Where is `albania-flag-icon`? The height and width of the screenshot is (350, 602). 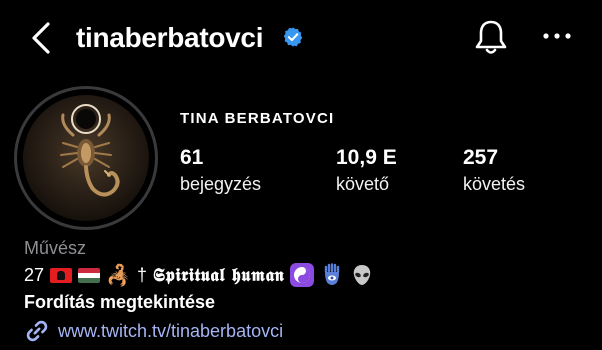
albania-flag-icon is located at coordinates (61, 275).